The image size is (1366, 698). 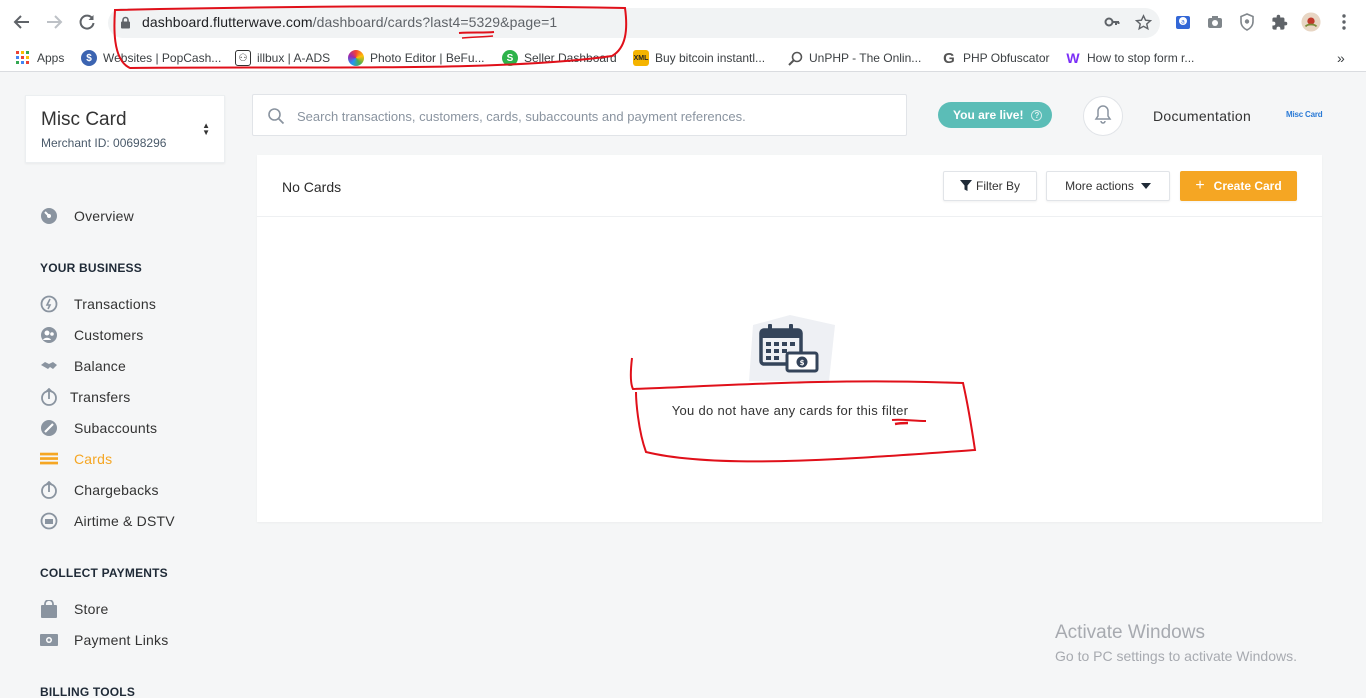 What do you see at coordinates (276, 118) in the screenshot?
I see `search-icon` at bounding box center [276, 118].